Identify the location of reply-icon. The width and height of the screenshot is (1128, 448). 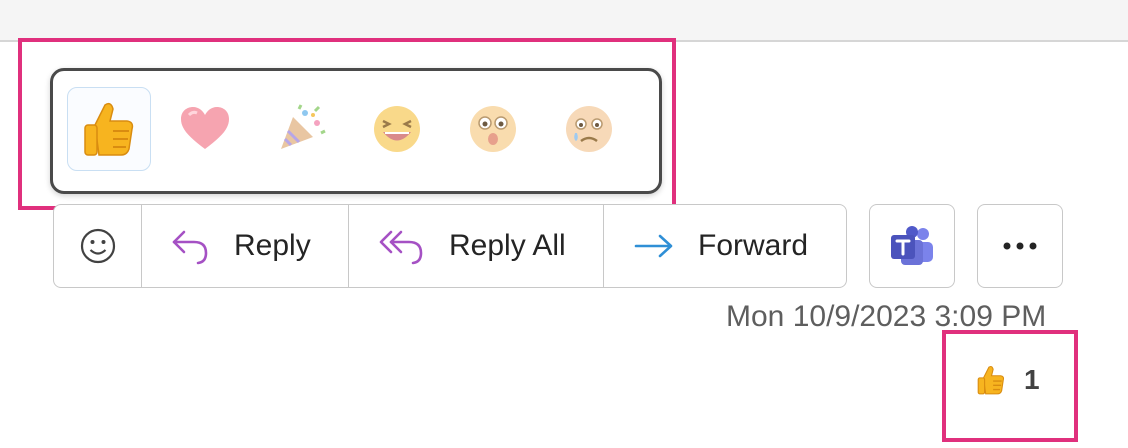
(190, 247).